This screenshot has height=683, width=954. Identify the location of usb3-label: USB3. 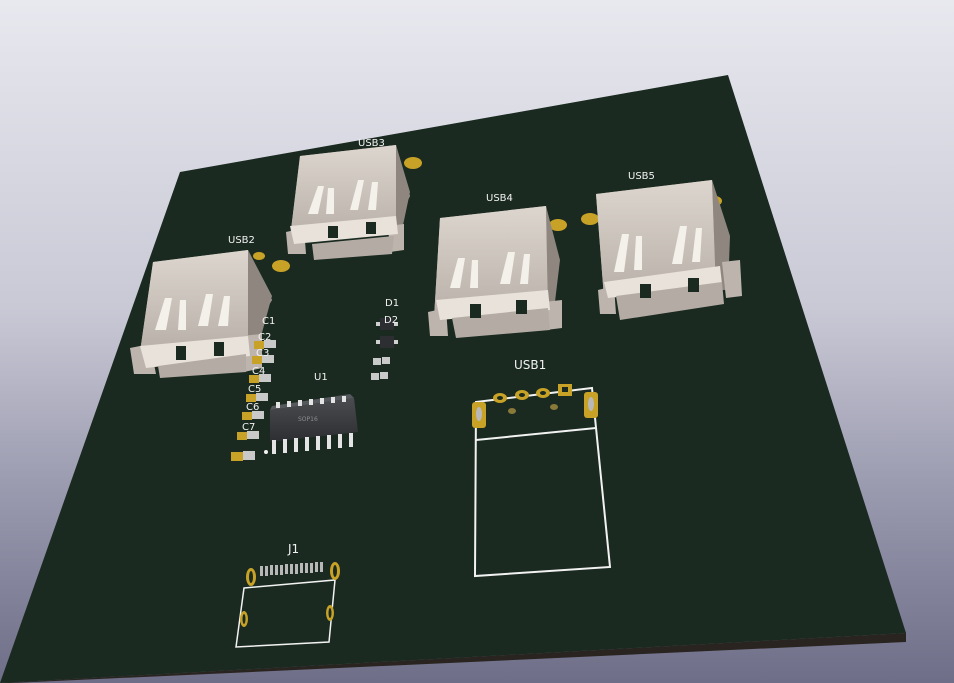
(371, 143).